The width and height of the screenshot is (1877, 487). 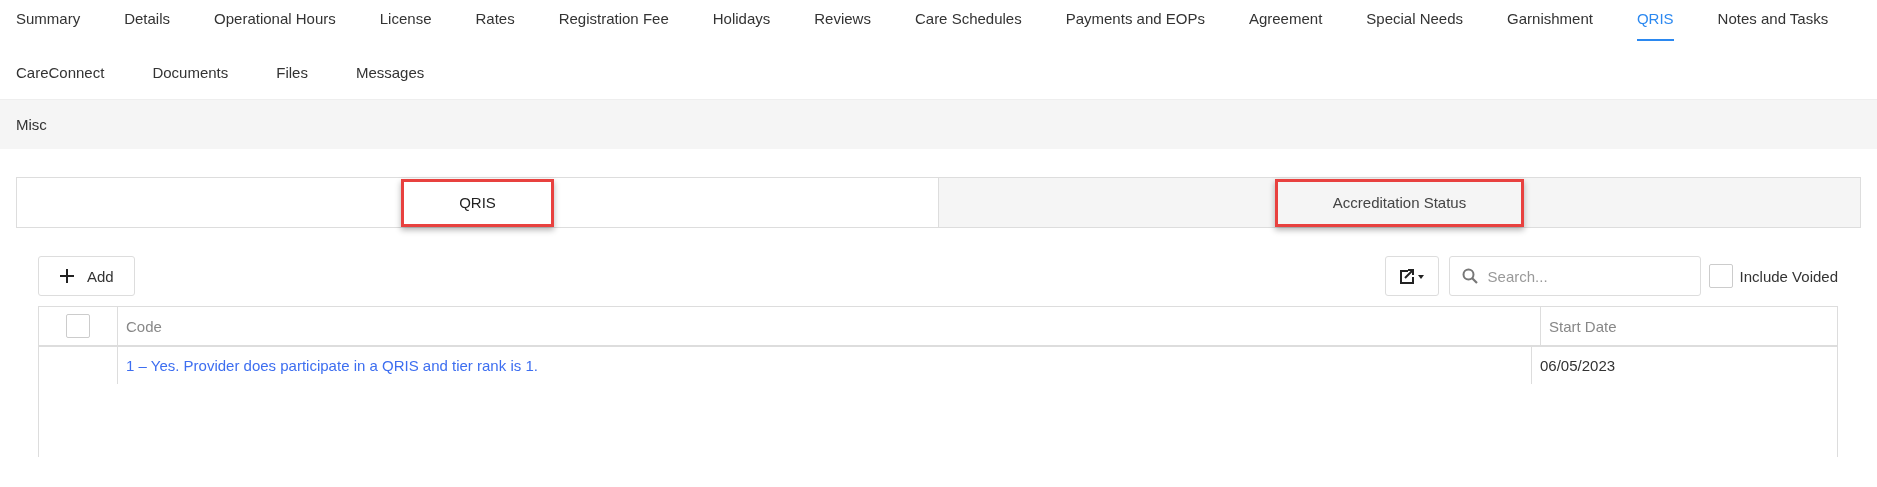 What do you see at coordinates (48, 20) in the screenshot?
I see `nav-tab: Summary` at bounding box center [48, 20].